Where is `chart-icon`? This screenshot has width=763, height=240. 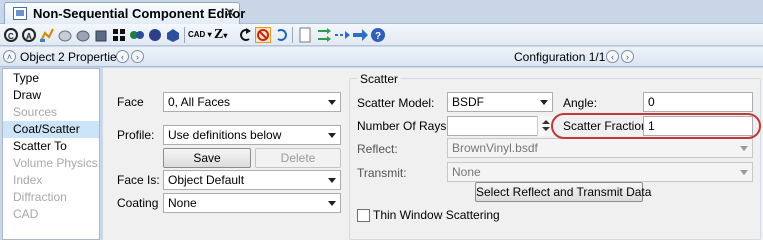
chart-icon is located at coordinates (47, 35).